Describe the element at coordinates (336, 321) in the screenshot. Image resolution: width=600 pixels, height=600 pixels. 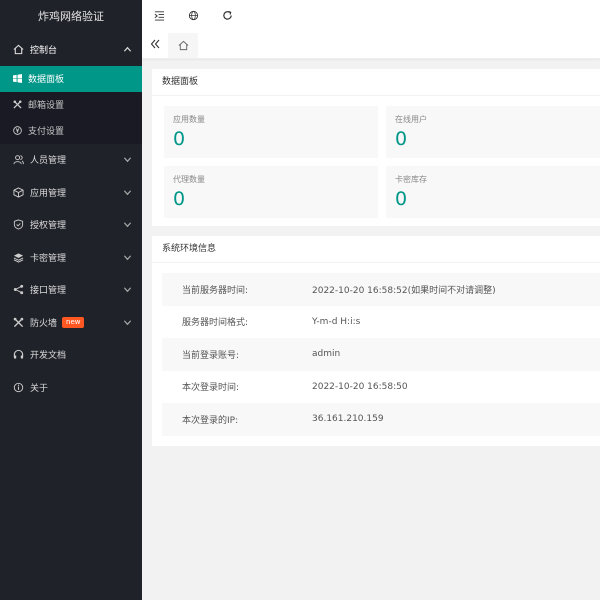
I see `info-value: Y-m-d H:i:s` at that location.